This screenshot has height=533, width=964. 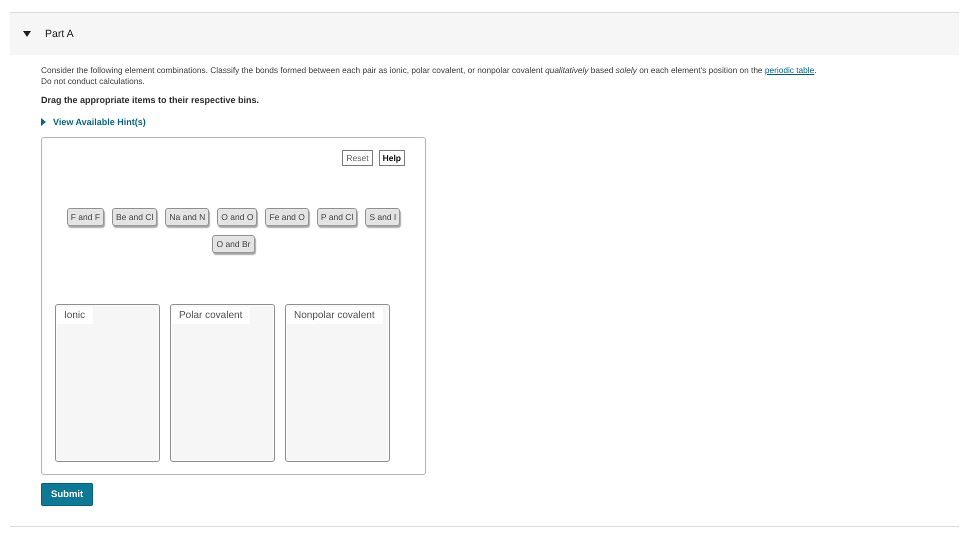 I want to click on draggable-item: O and Br, so click(x=233, y=244).